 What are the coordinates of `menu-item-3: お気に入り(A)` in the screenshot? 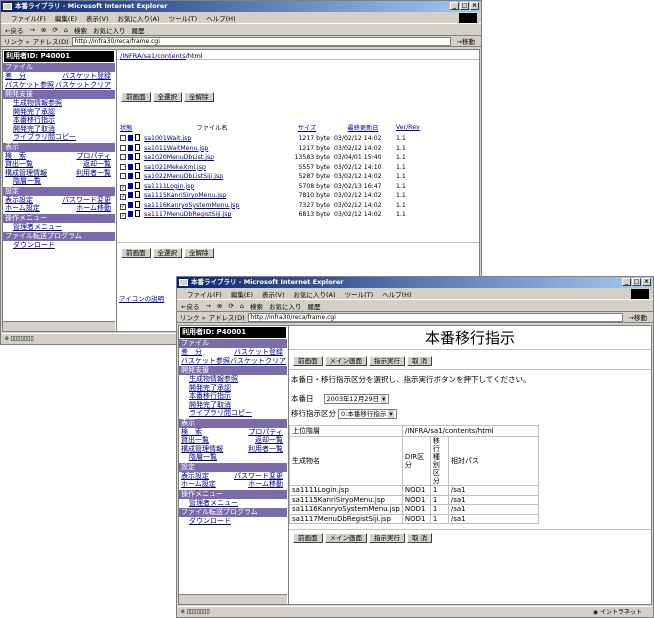 It's located at (315, 294).